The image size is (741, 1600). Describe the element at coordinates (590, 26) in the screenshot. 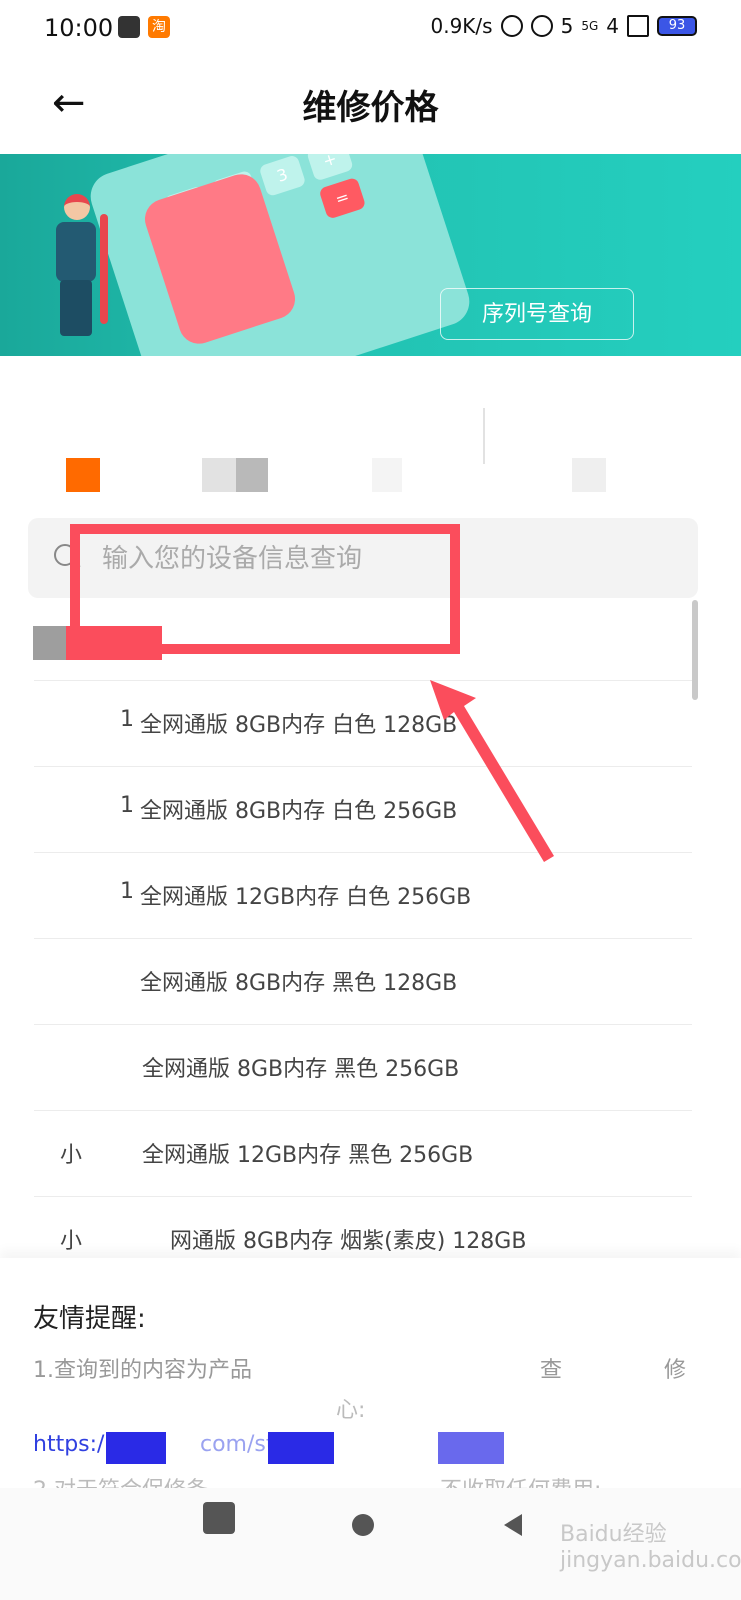

I see `signal-5g: 5G` at that location.